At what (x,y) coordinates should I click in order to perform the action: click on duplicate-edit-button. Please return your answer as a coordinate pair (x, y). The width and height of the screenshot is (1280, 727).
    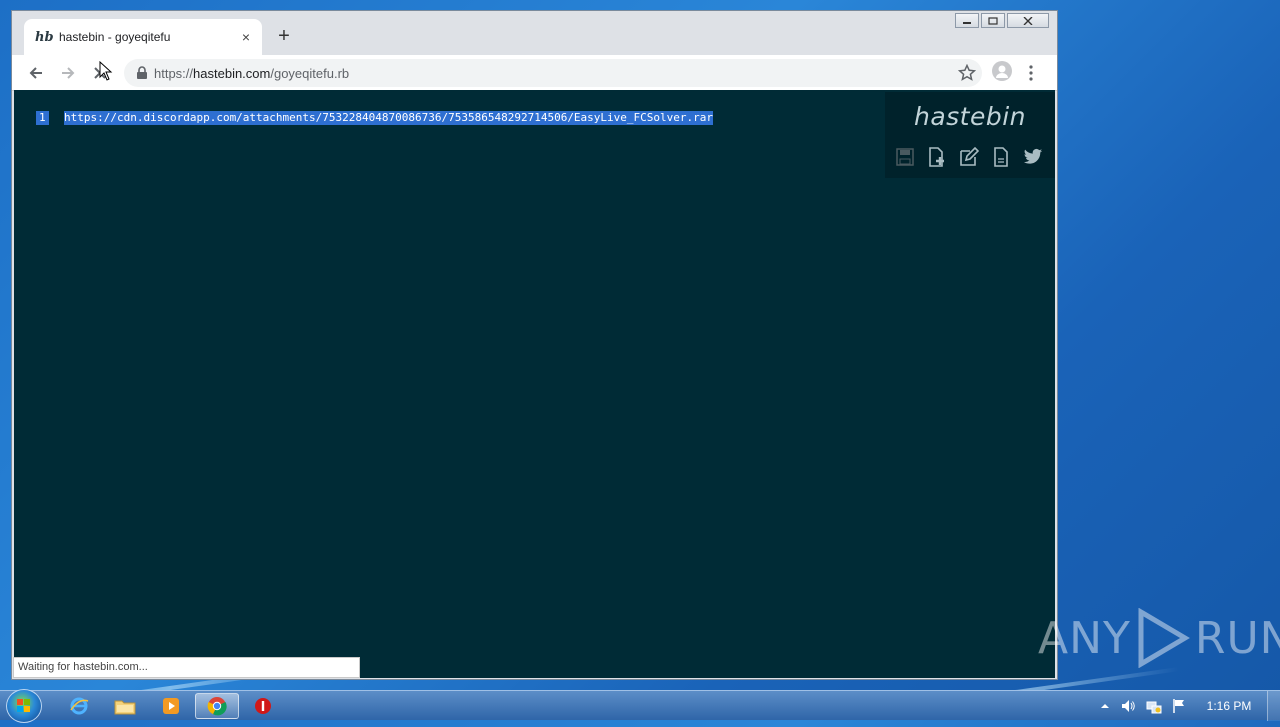
    Looking at the image, I should click on (969, 157).